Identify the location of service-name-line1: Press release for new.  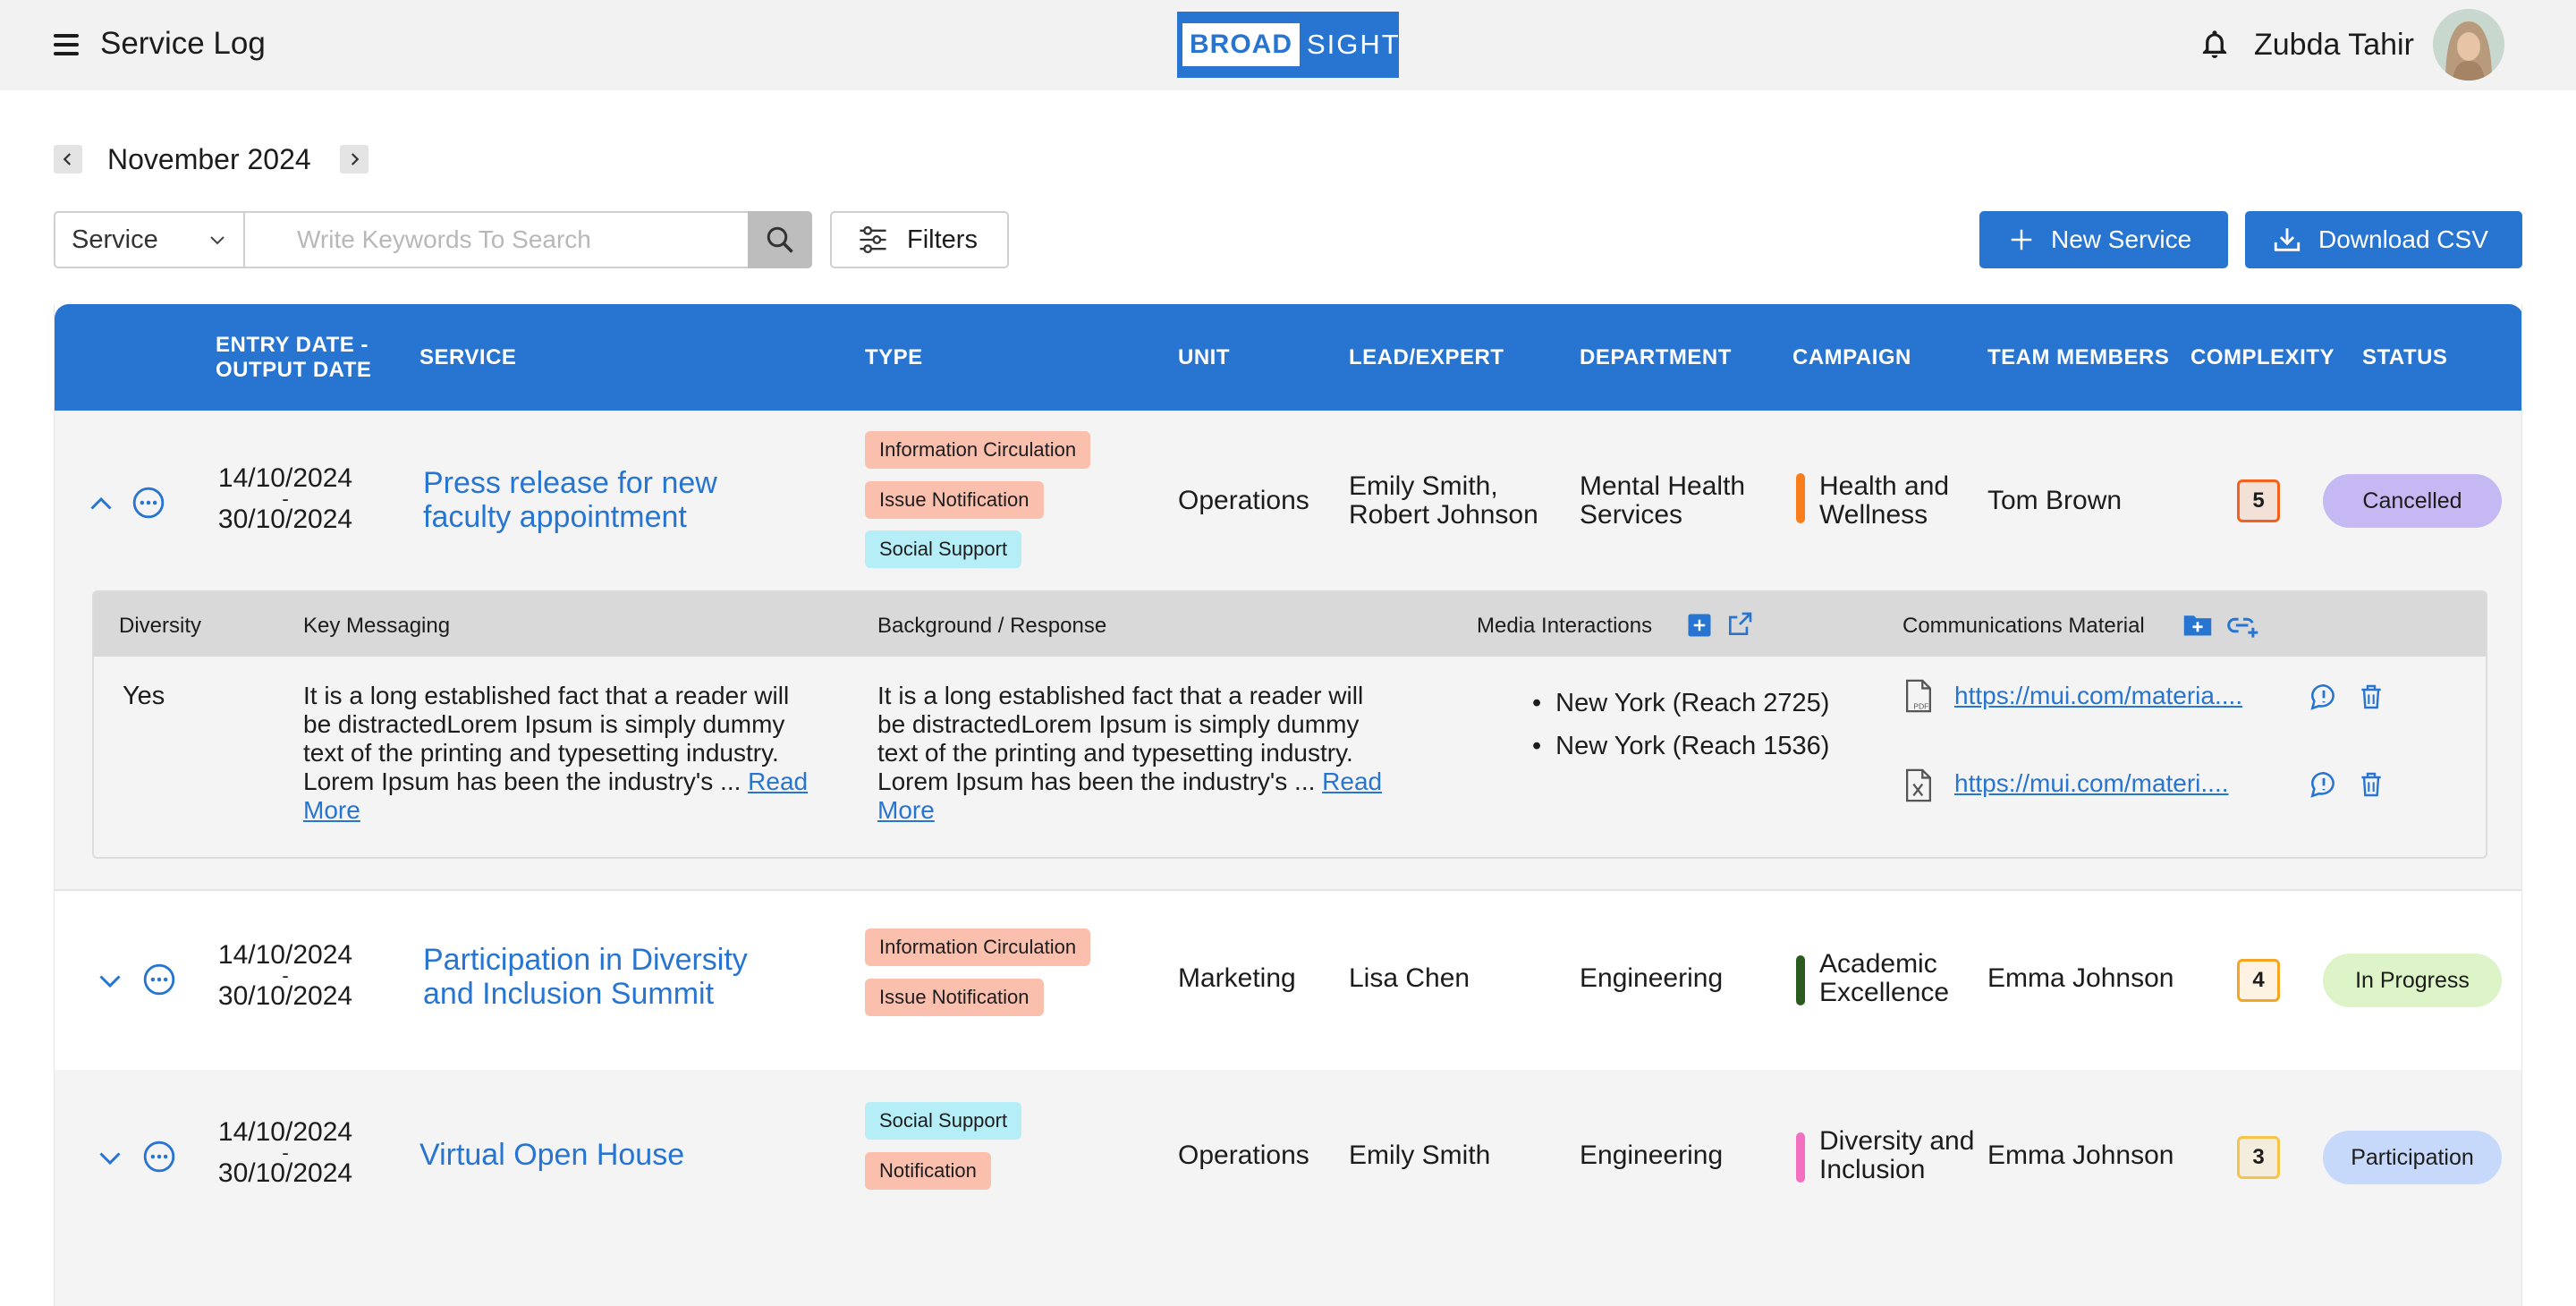
(570, 483).